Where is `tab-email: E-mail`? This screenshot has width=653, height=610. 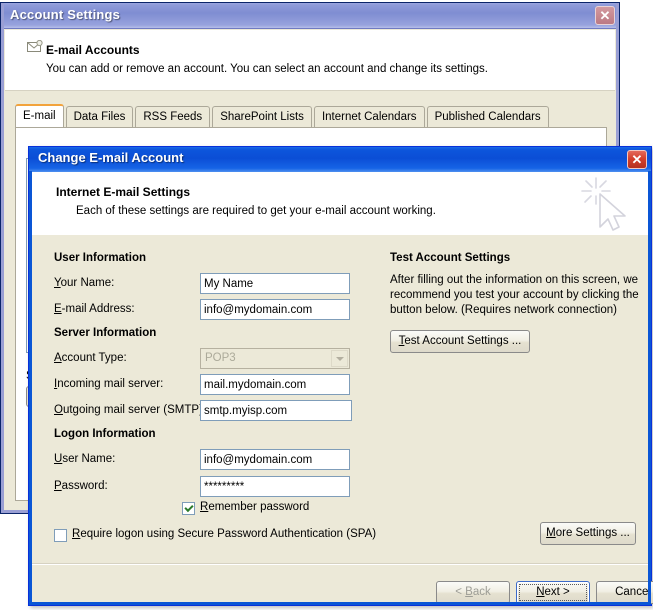 tab-email: E-mail is located at coordinates (39, 115).